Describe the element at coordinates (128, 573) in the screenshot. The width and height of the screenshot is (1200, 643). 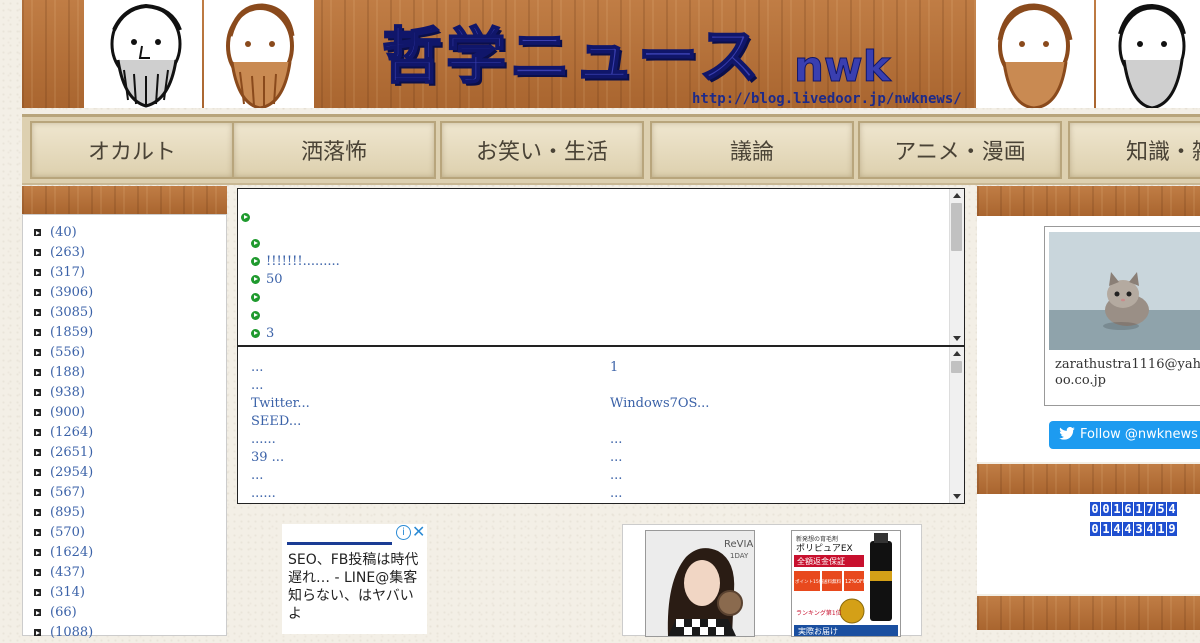
I see `category-item: (437)` at that location.